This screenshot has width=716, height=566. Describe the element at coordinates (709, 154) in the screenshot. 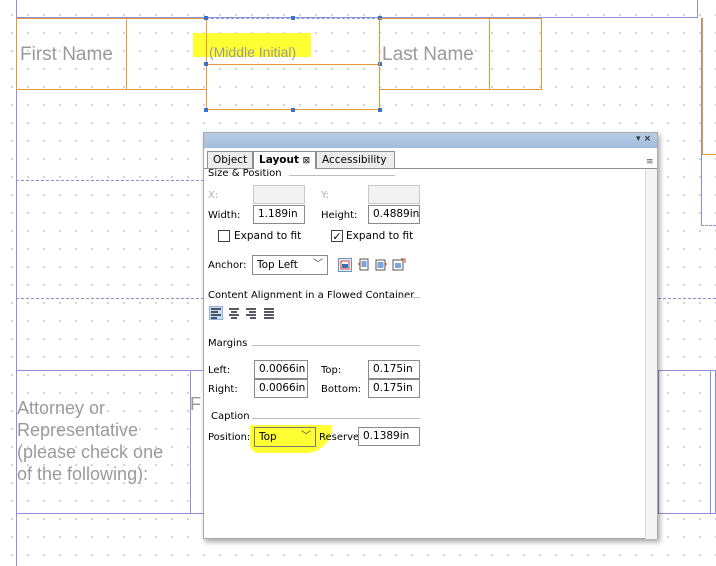

I see `right-orange-fragment` at that location.